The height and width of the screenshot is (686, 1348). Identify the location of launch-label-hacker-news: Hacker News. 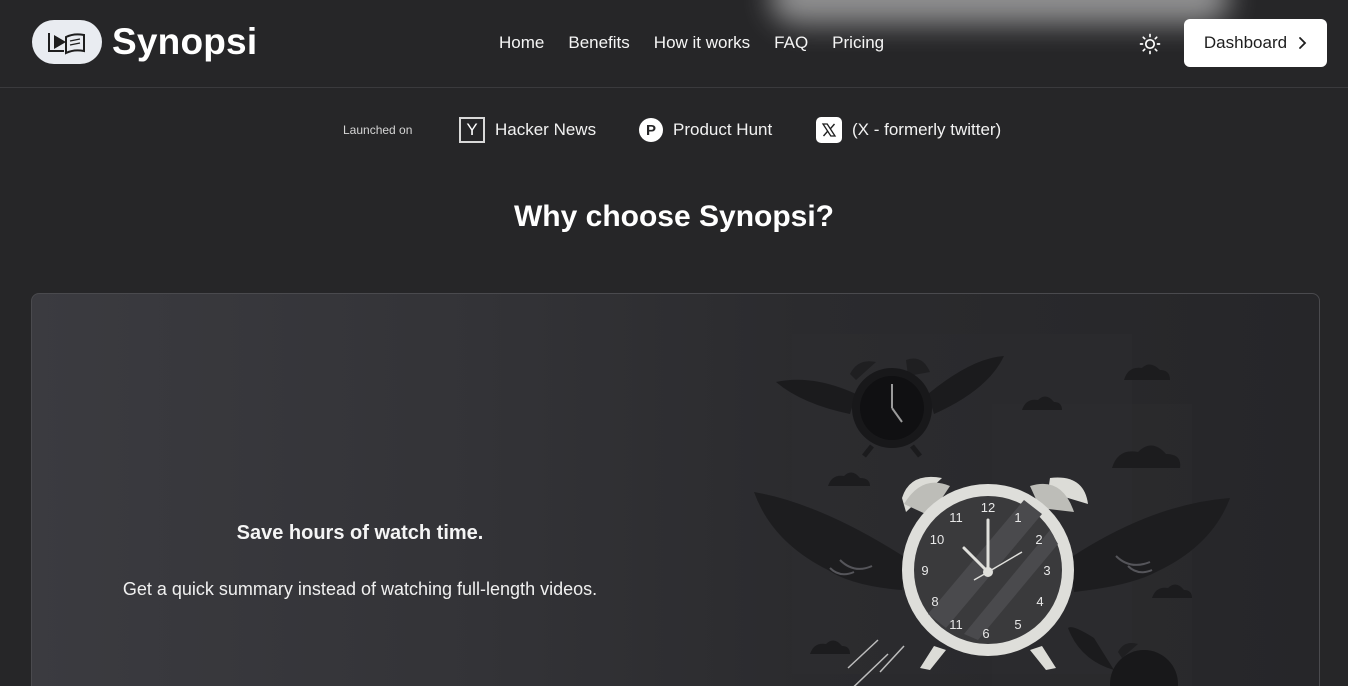
(546, 129).